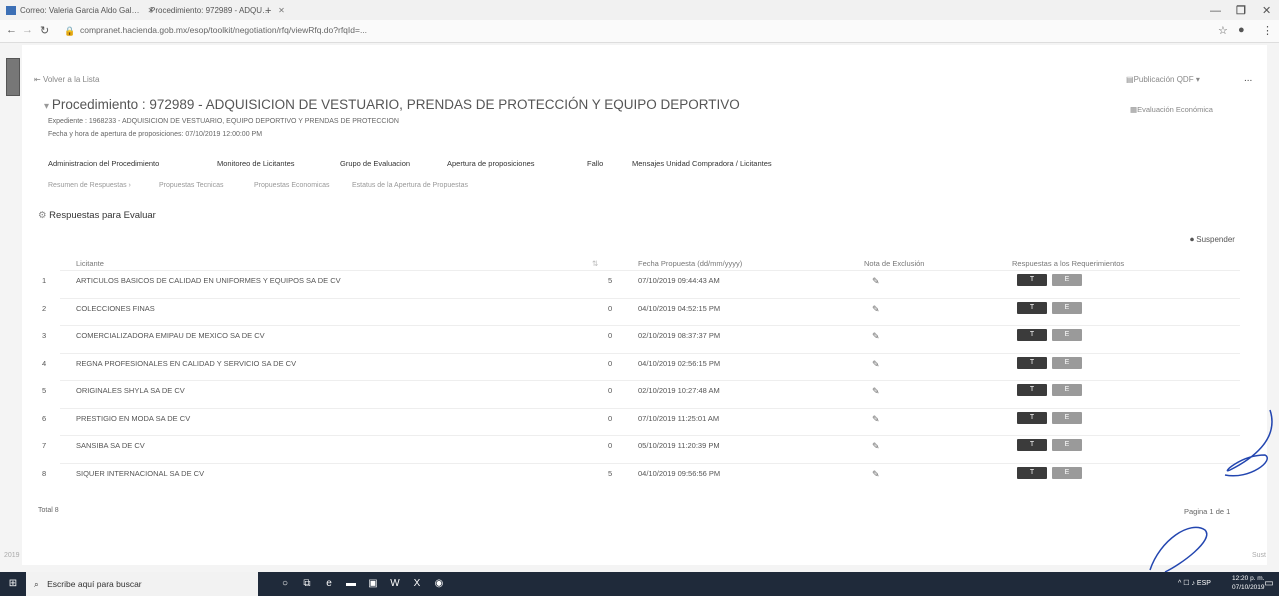 Image resolution: width=1279 pixels, height=596 pixels. I want to click on tab-grupo-evaluacion: Grupo de Evaluacion, so click(375, 163).